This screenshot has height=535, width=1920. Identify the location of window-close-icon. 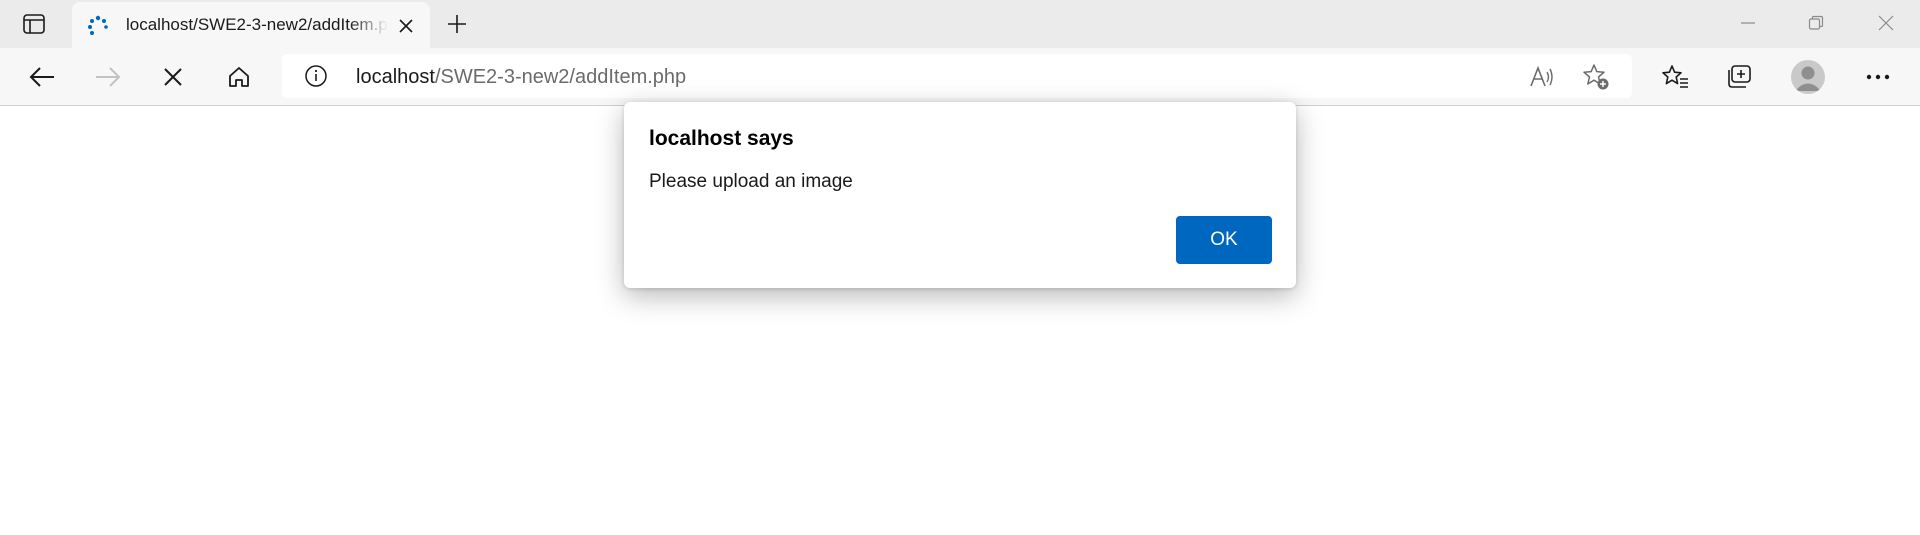
(1886, 23).